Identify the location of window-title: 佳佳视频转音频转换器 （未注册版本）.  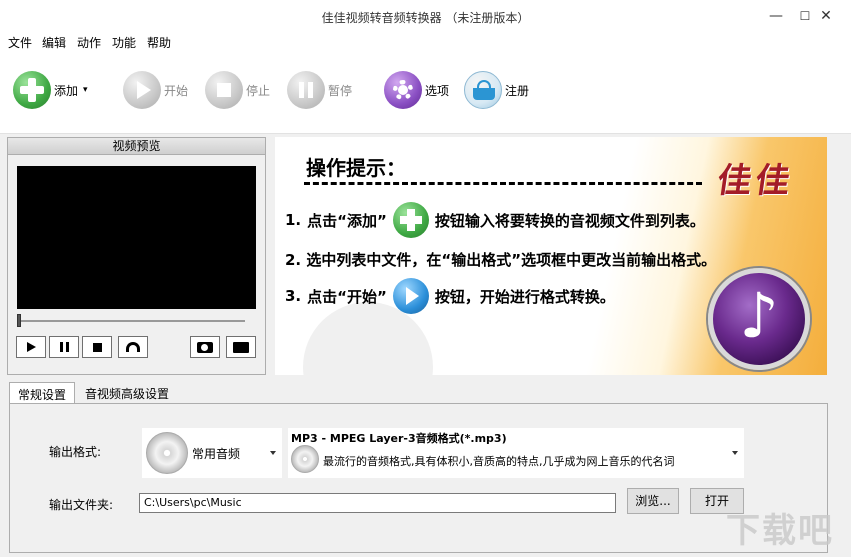
(425, 18).